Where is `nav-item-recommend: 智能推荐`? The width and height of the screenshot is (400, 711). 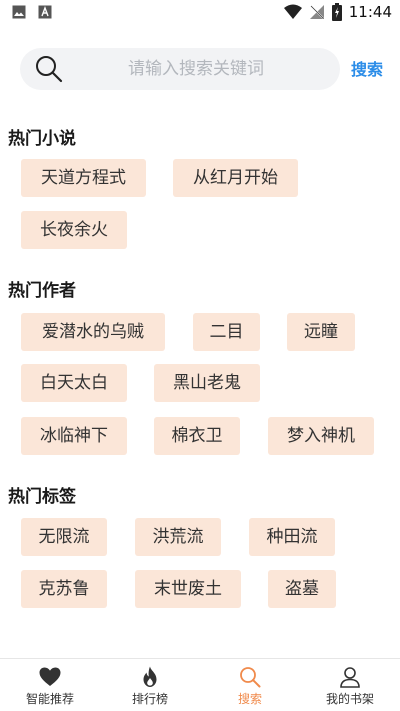
nav-item-recommend: 智能推荐 is located at coordinates (50, 685).